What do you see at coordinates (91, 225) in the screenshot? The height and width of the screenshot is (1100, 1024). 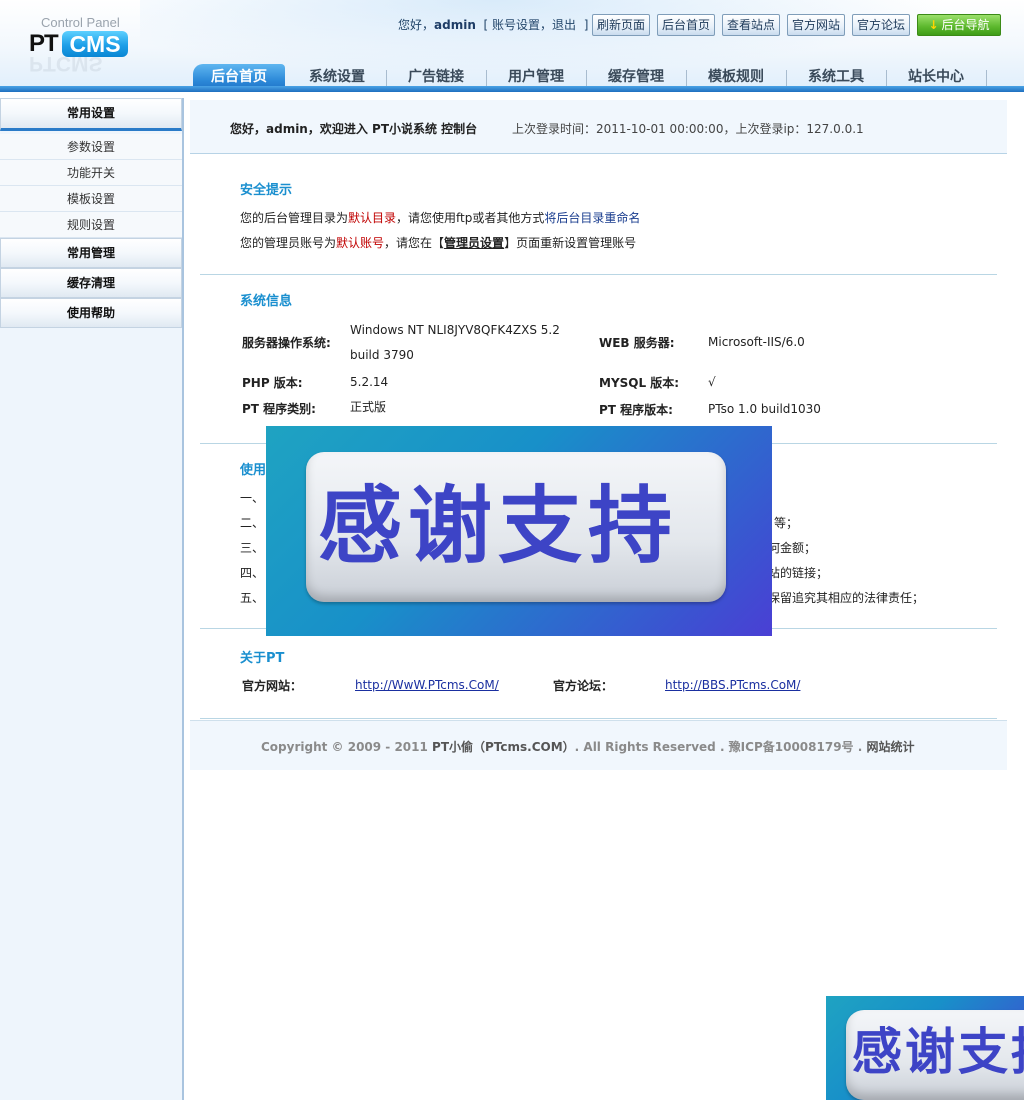 I see `sidebar-item-rule-settings: 规则设置` at bounding box center [91, 225].